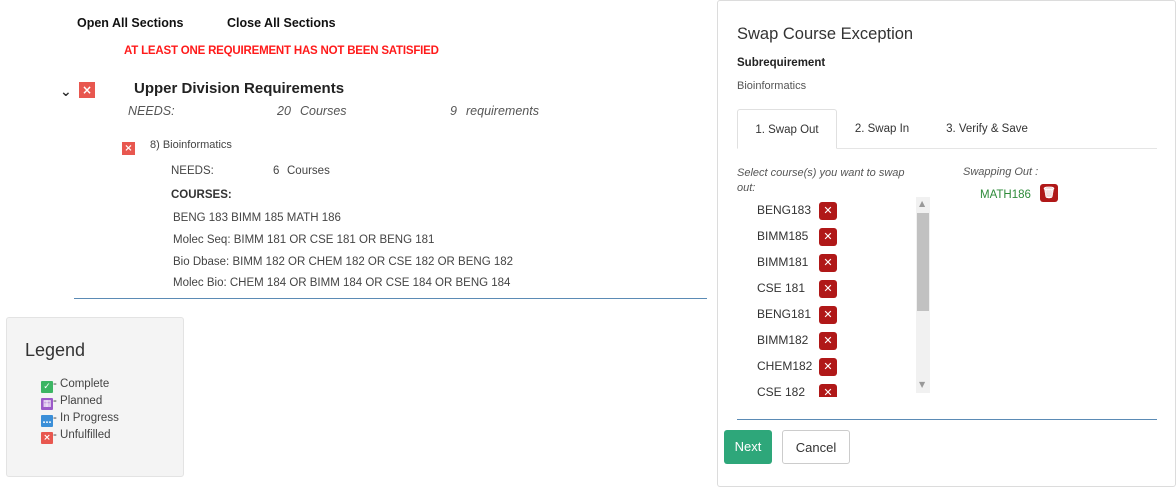  I want to click on legend-label: - Planned, so click(78, 401).